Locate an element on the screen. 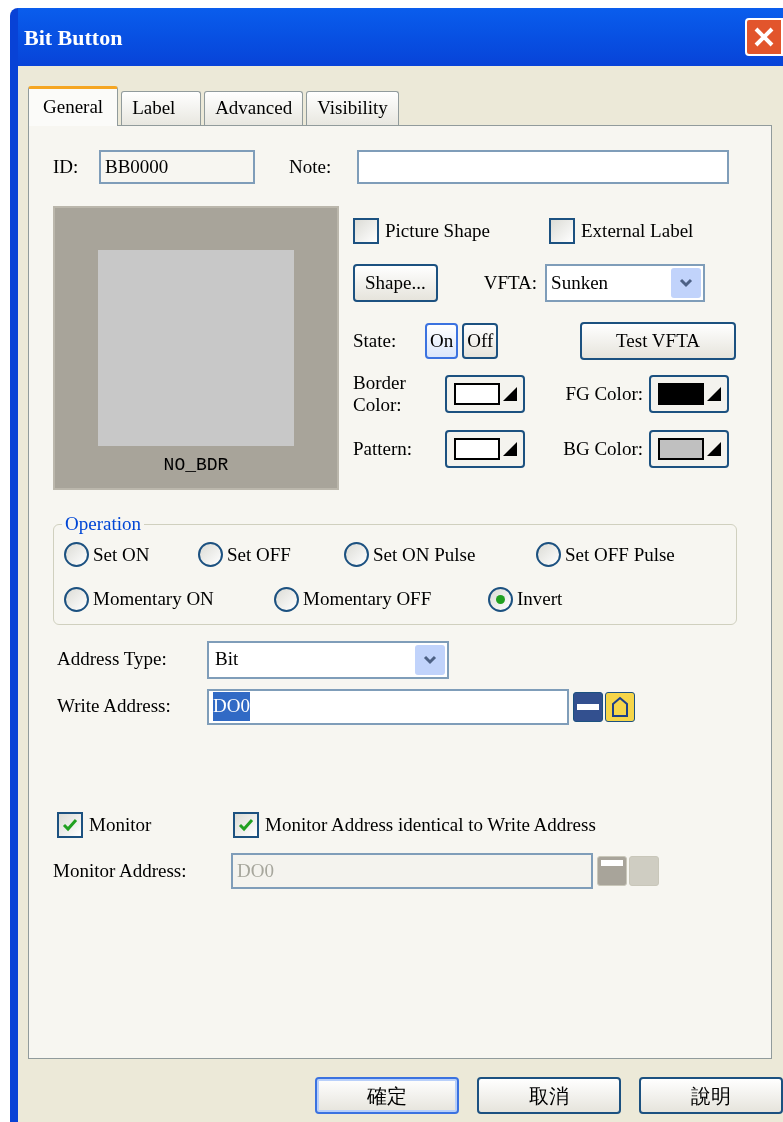 The image size is (783, 1122). checkbox-label: Monitor is located at coordinates (120, 824).